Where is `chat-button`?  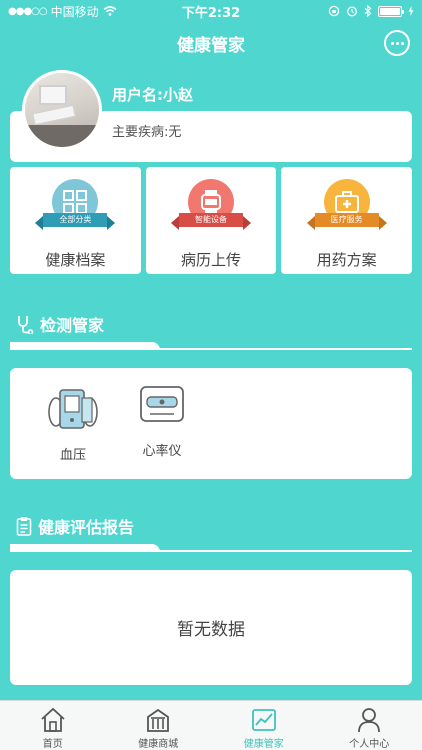 chat-button is located at coordinates (397, 43).